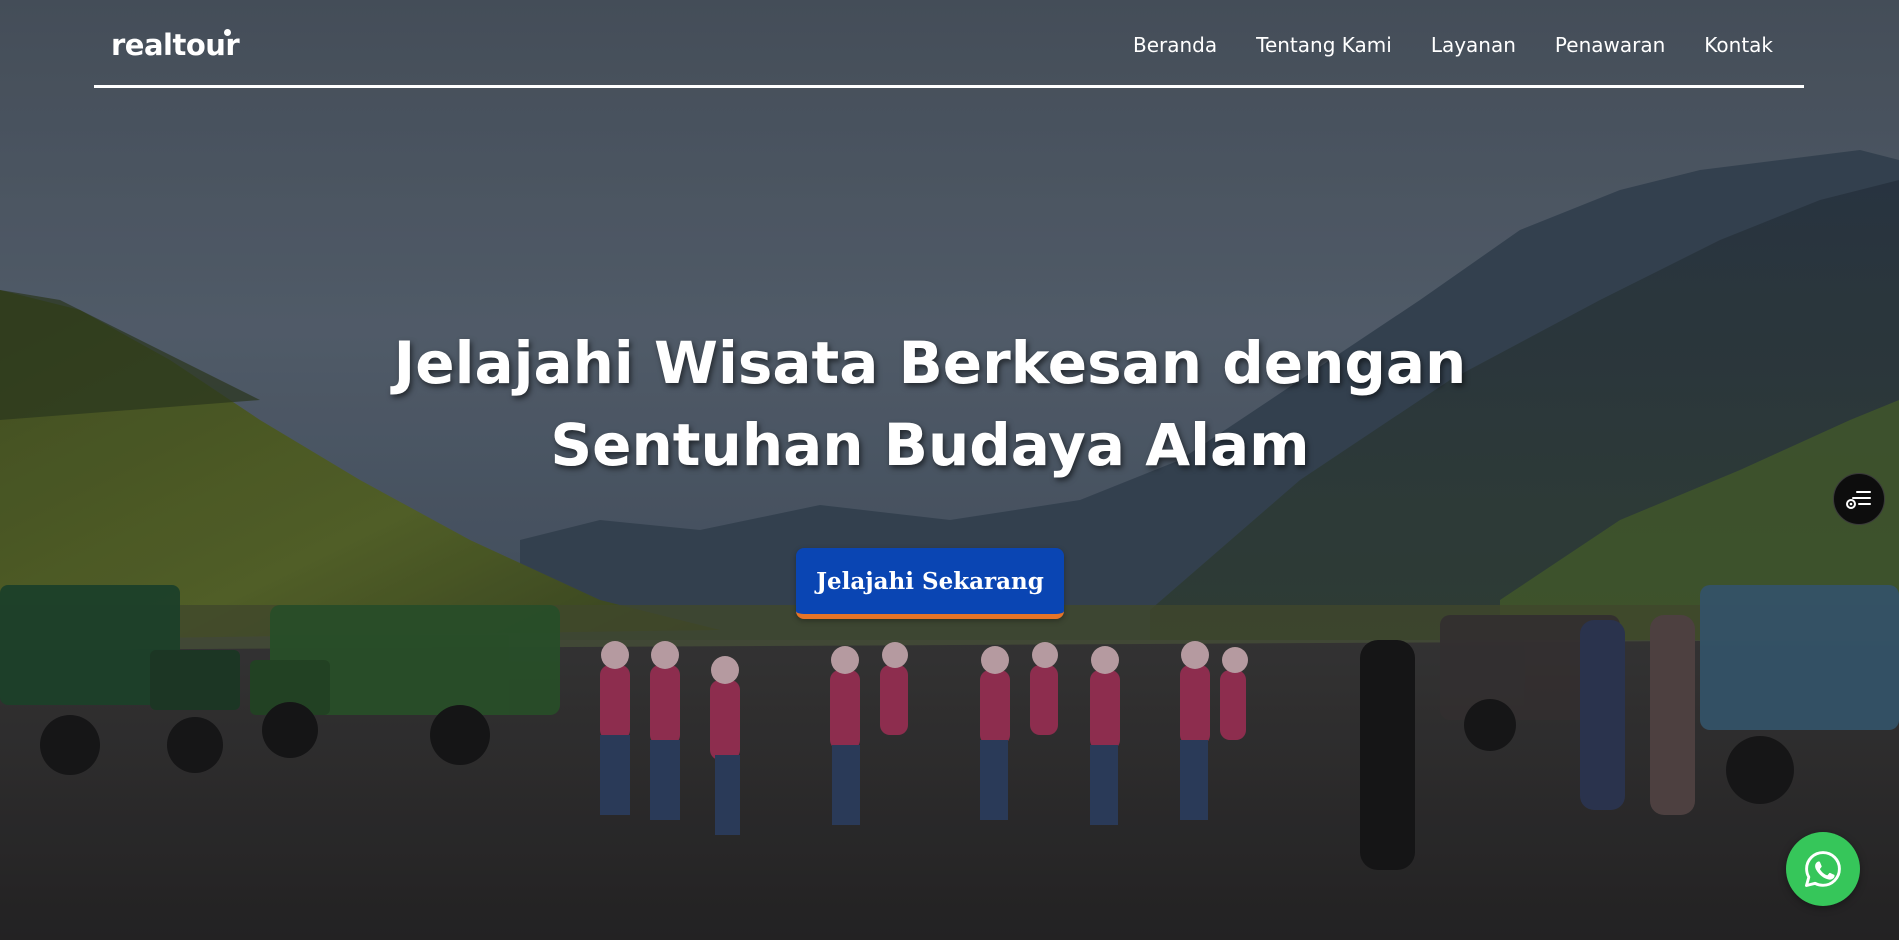 This screenshot has width=1899, height=940. Describe the element at coordinates (1324, 45) in the screenshot. I see `nav-item-tentang-kami: Tentang Kami` at that location.